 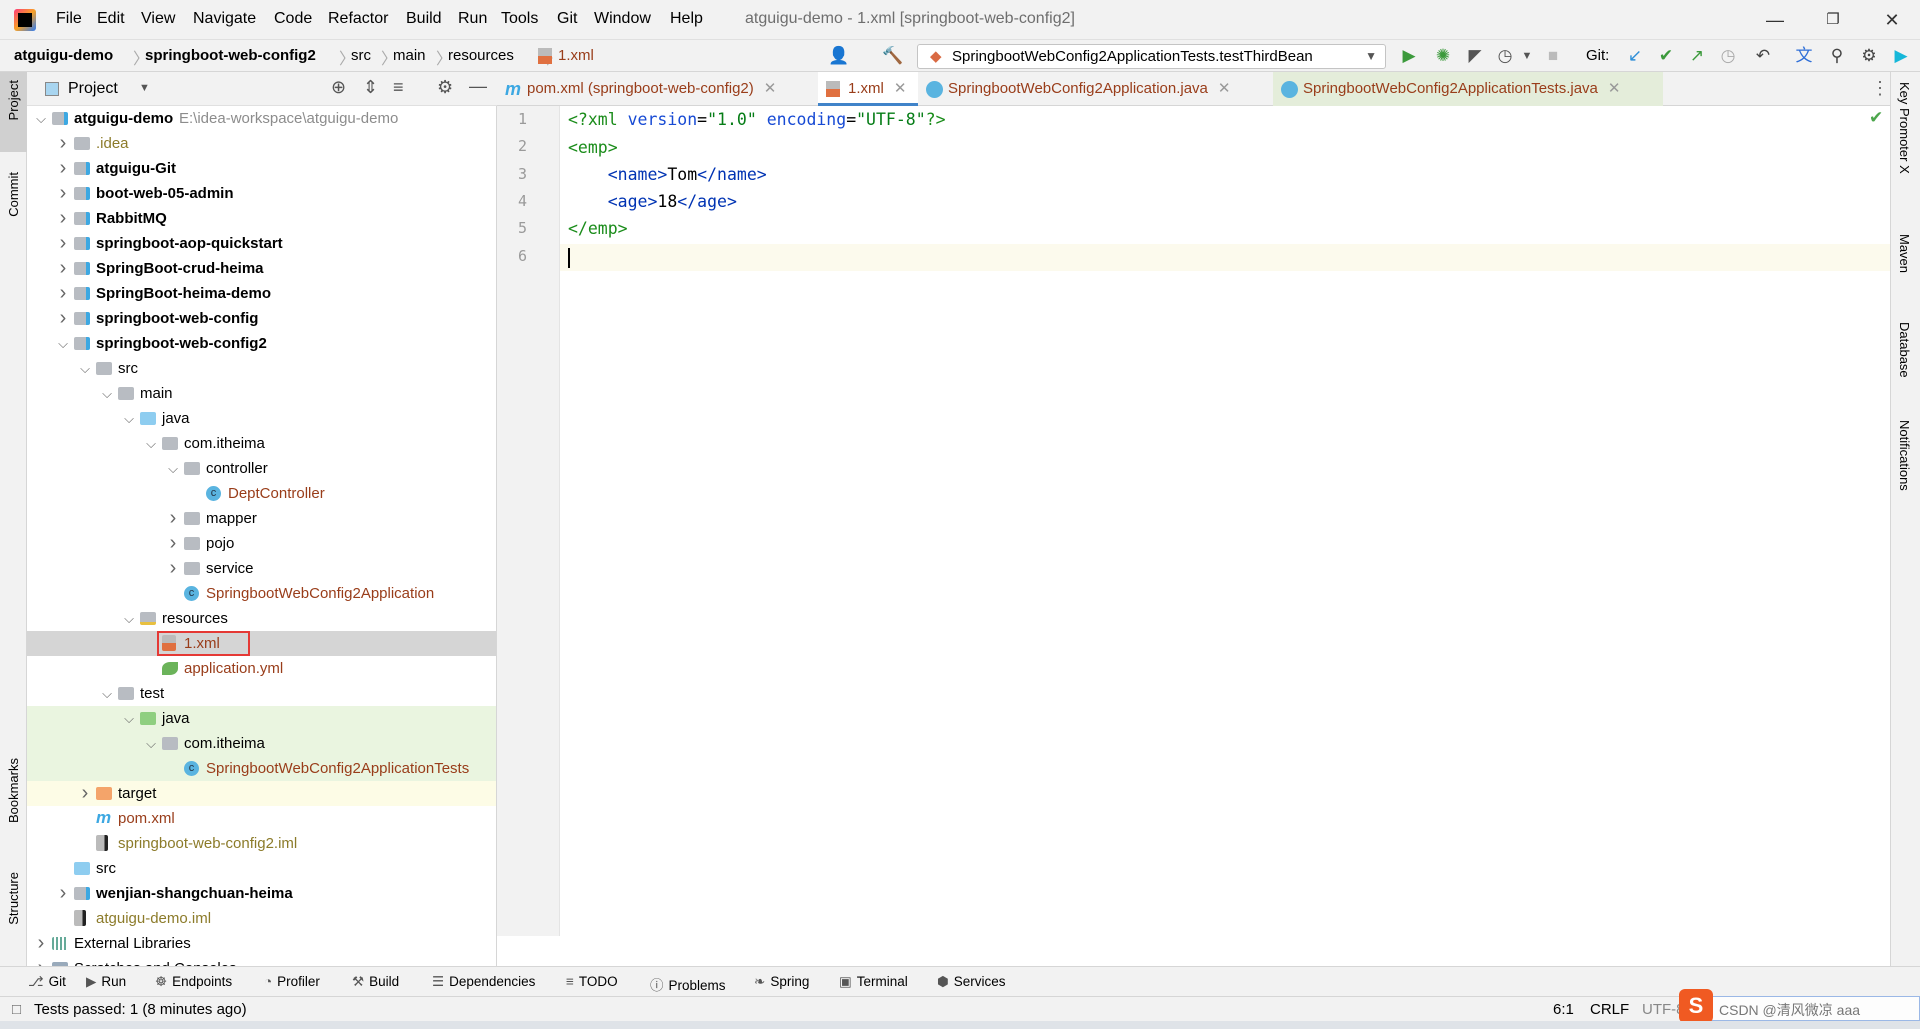 I want to click on build-hammer-icon: 🔨, so click(x=893, y=56).